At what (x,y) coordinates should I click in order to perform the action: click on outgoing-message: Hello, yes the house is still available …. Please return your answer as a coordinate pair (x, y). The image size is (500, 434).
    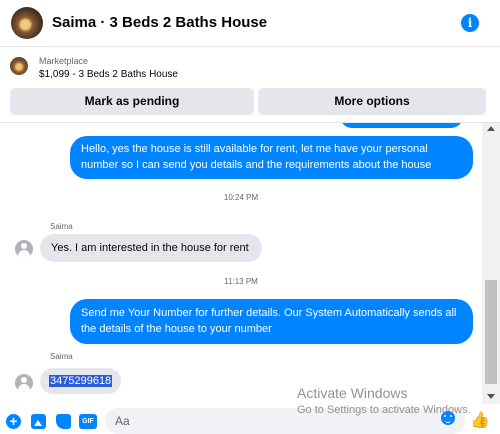
    Looking at the image, I should click on (271, 157).